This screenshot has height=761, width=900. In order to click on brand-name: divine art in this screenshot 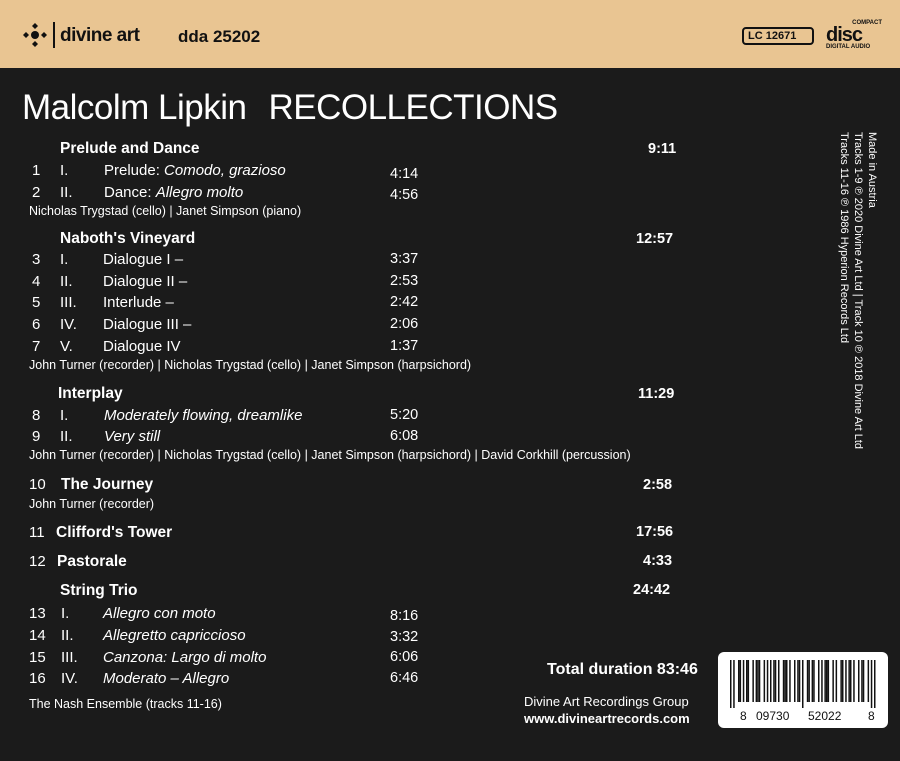, I will do `click(100, 35)`.